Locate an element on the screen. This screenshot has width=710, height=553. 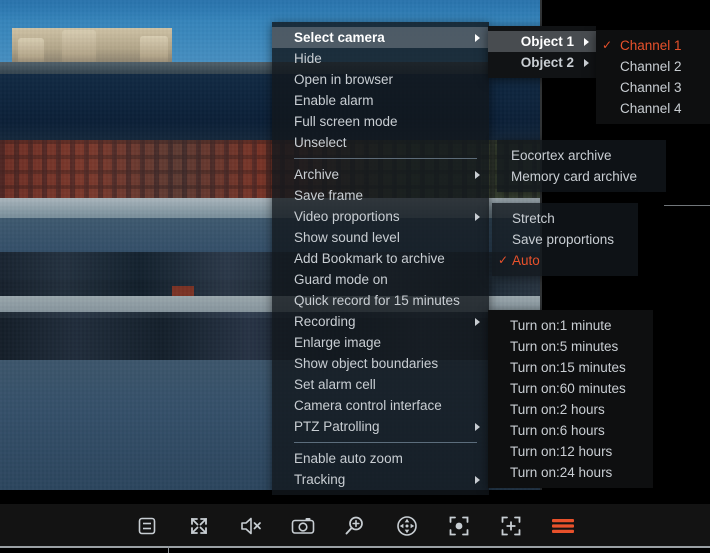
camera-toolbar is located at coordinates (355, 525).